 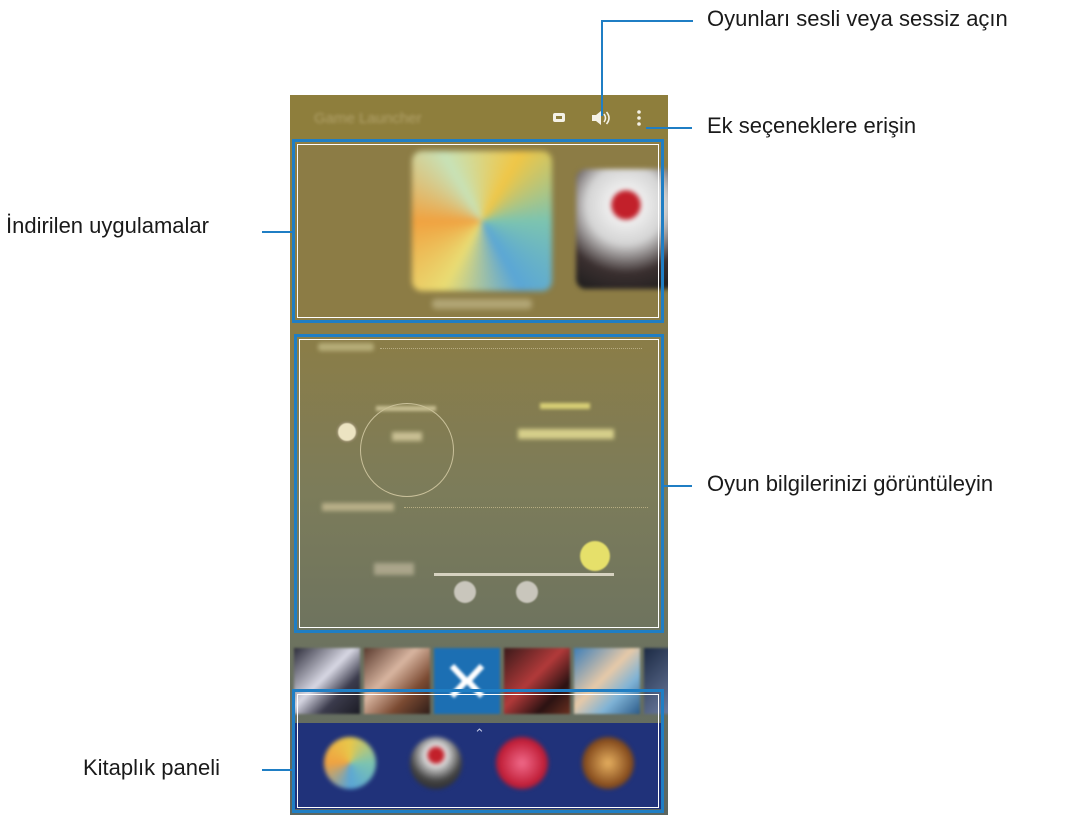 I want to click on highlight-info, so click(x=479, y=483).